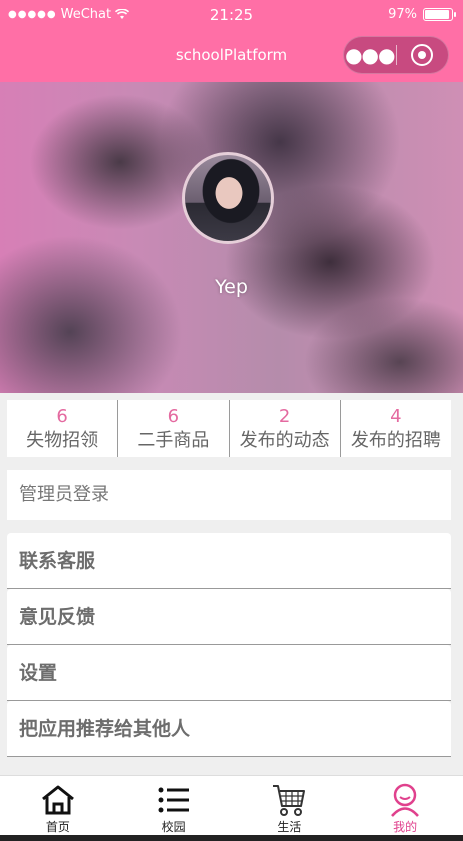 This screenshot has width=463, height=841. What do you see at coordinates (231, 287) in the screenshot?
I see `username: Yep` at bounding box center [231, 287].